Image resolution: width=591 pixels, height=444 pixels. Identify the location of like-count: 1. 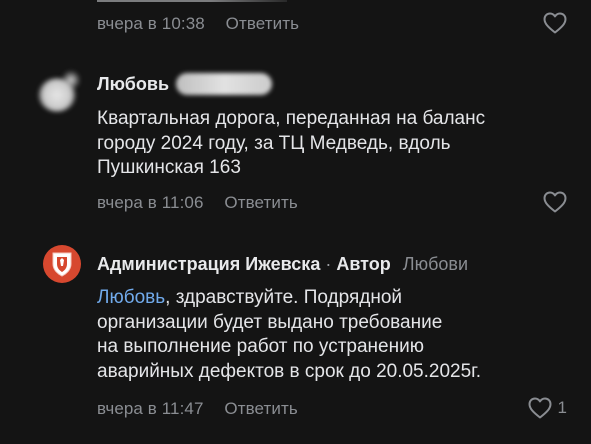
(562, 407).